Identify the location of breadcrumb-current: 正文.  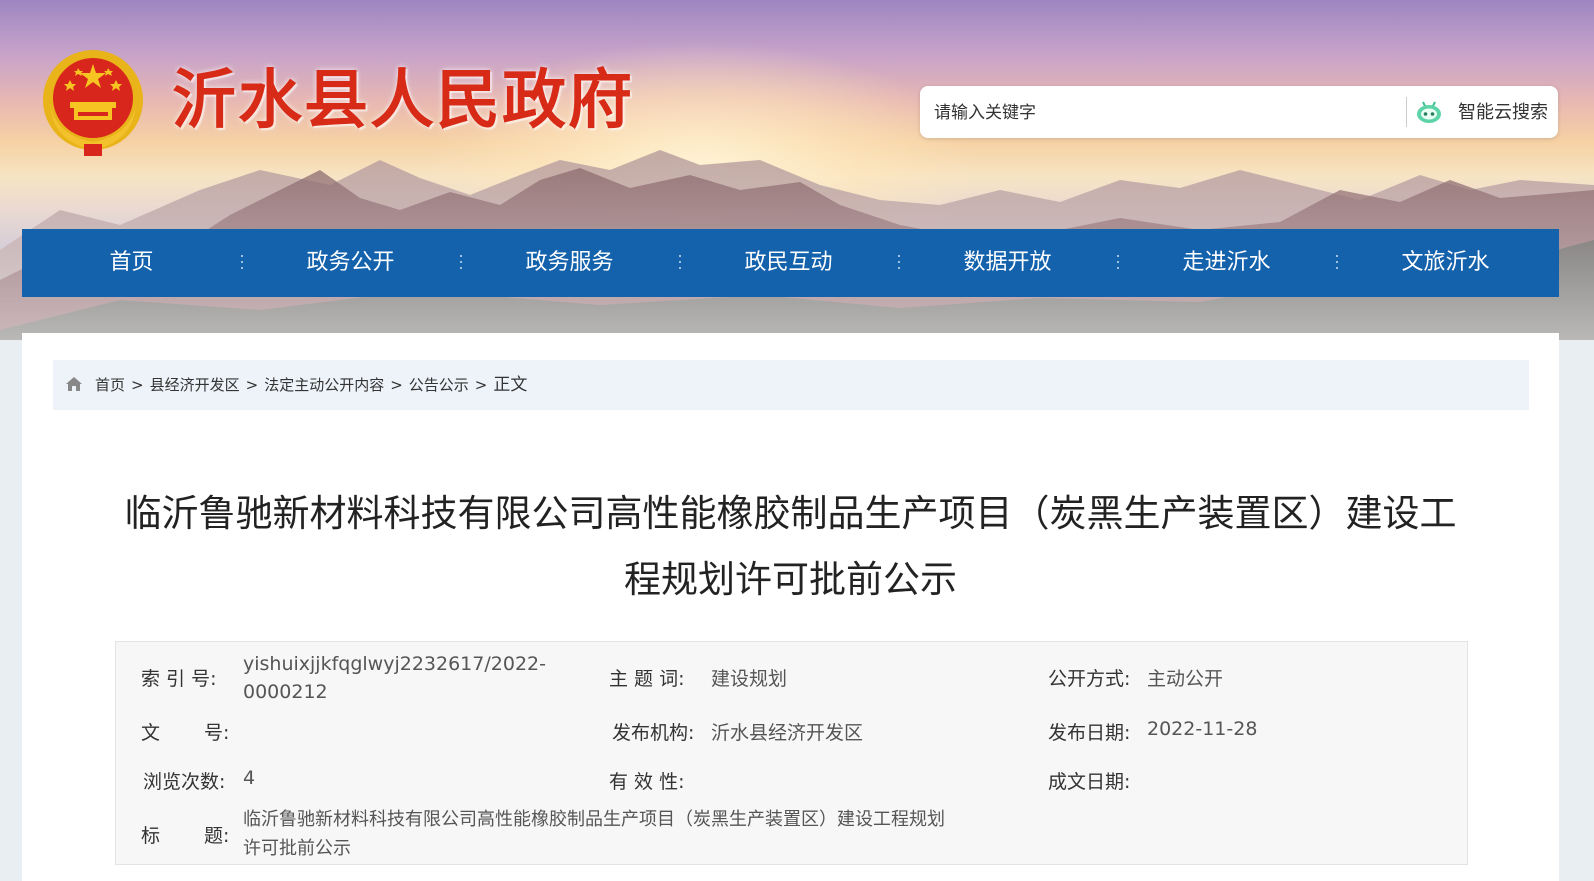
(510, 385).